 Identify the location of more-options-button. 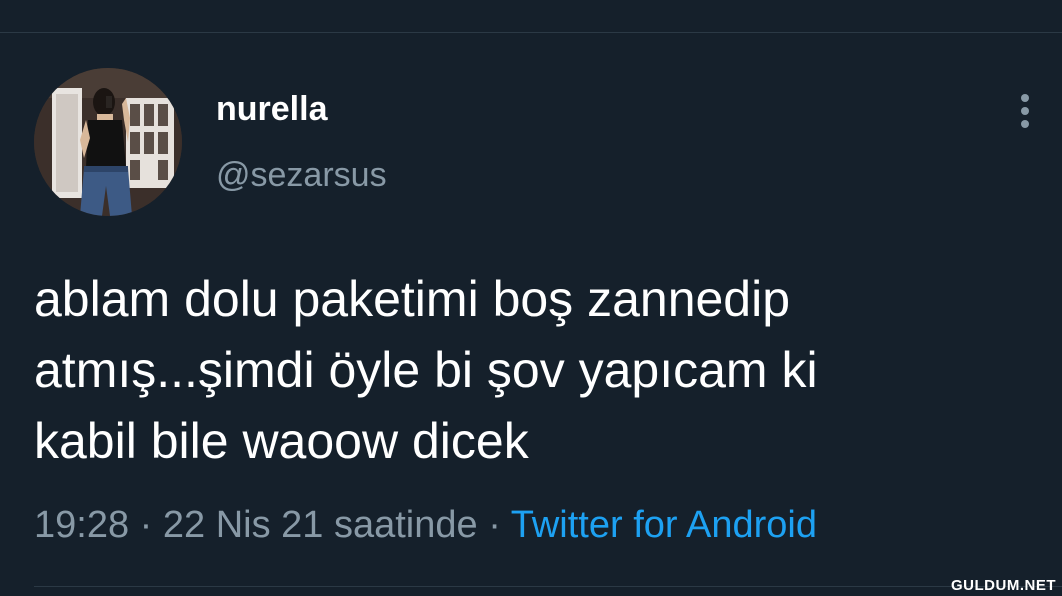
(1025, 111).